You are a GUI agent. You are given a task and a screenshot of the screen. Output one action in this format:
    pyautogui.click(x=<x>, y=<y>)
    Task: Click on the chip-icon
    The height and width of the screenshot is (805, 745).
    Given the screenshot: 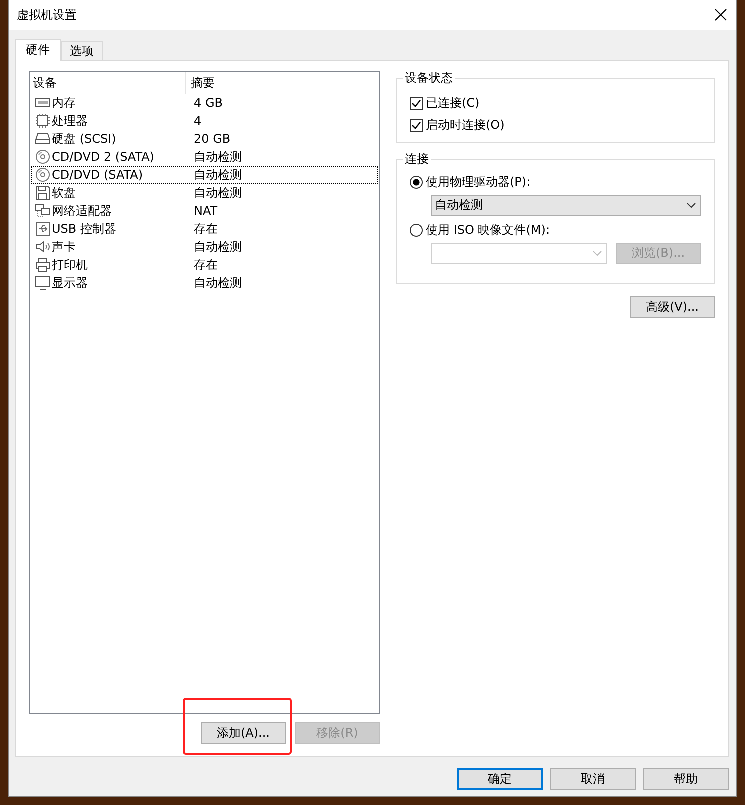 What is the action you would take?
    pyautogui.click(x=43, y=121)
    